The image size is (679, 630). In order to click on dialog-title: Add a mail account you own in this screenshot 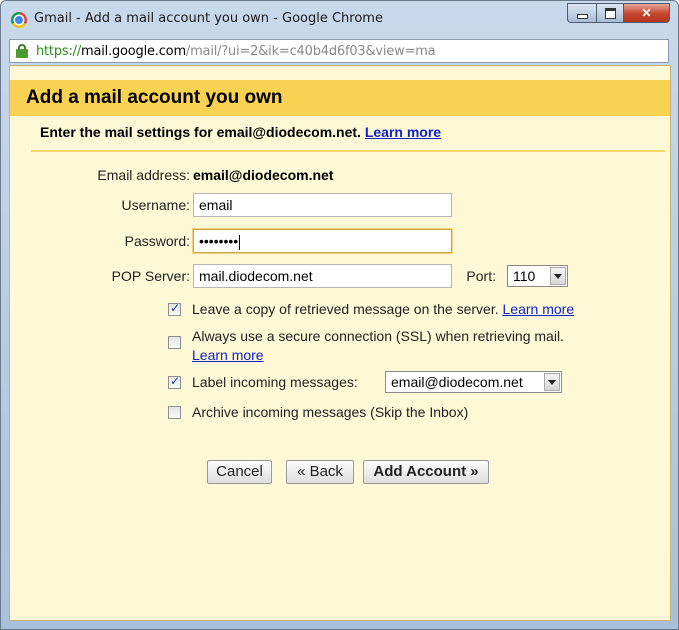, I will do `click(154, 97)`.